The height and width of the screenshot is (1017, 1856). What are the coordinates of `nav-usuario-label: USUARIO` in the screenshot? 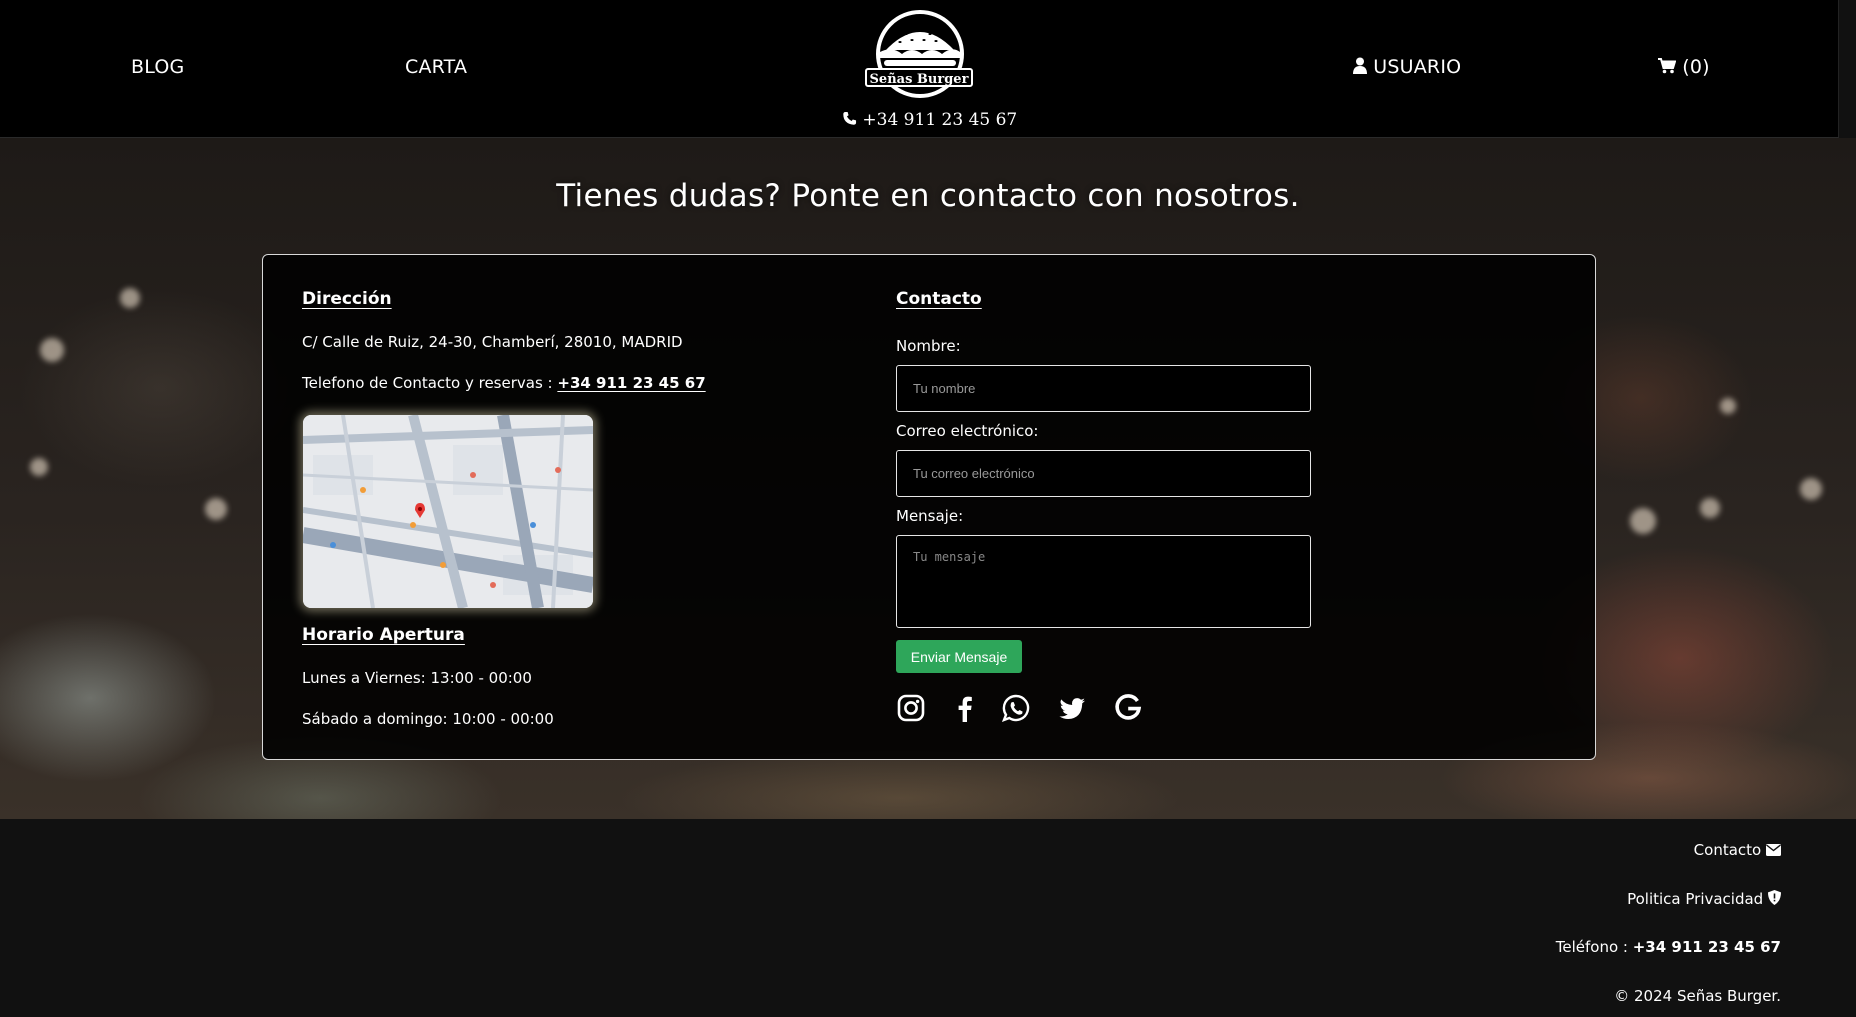 It's located at (1417, 67).